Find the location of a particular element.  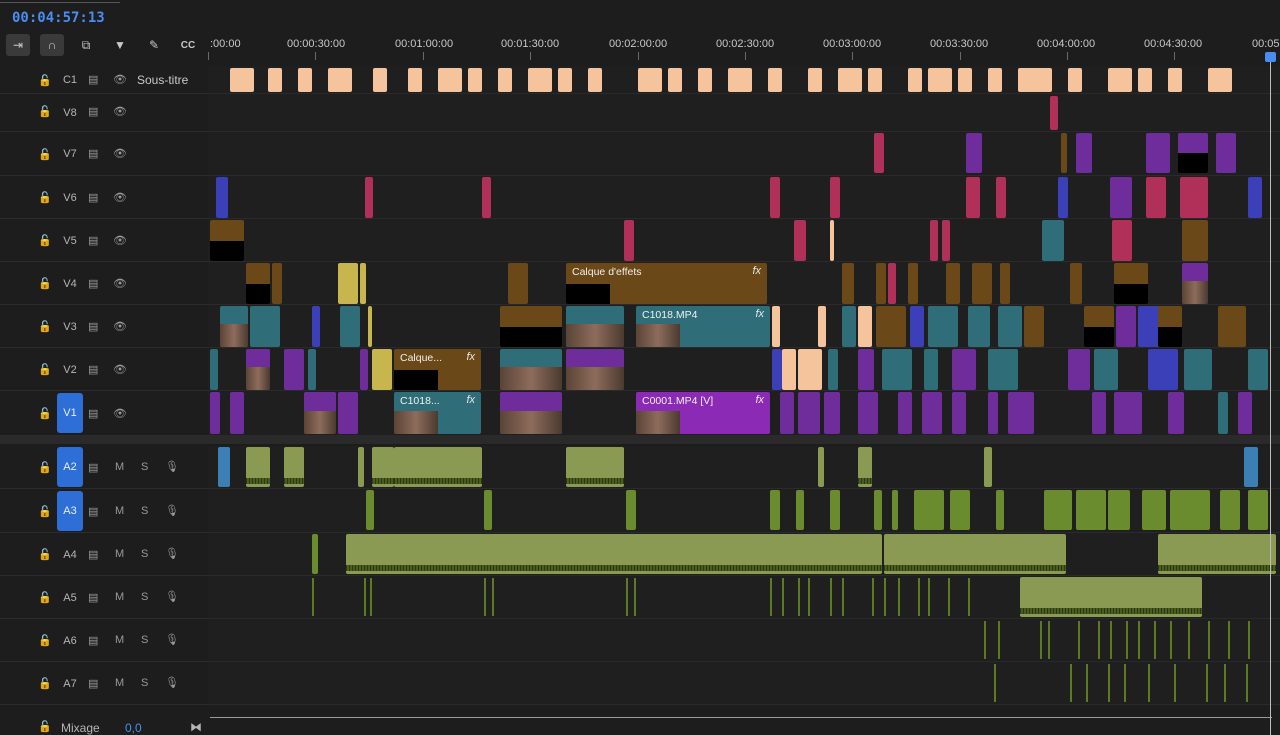

add-marker-icon: ▼ is located at coordinates (120, 45).